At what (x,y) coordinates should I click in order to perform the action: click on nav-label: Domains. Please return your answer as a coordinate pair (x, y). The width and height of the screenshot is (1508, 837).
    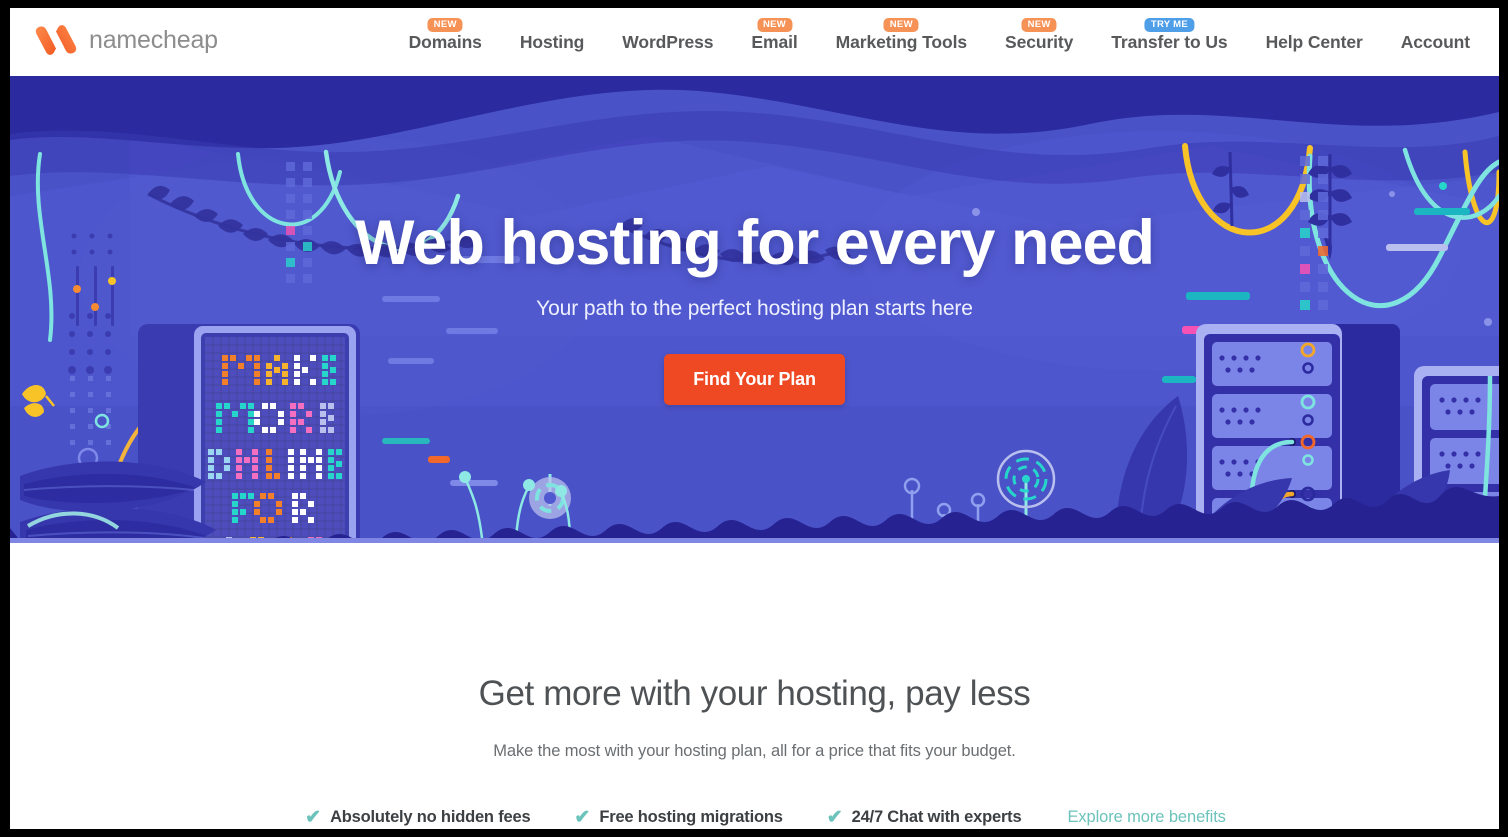
    Looking at the image, I should click on (445, 41).